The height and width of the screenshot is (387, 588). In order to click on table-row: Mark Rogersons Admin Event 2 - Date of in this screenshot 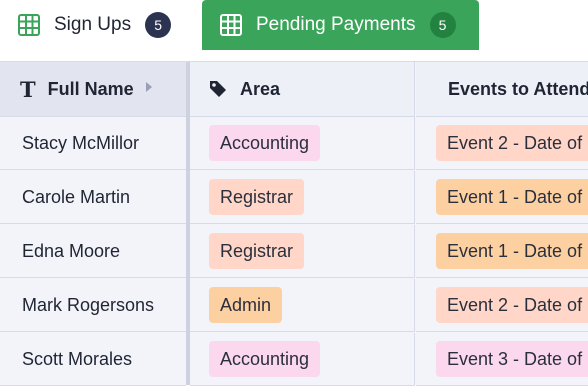, I will do `click(294, 306)`.